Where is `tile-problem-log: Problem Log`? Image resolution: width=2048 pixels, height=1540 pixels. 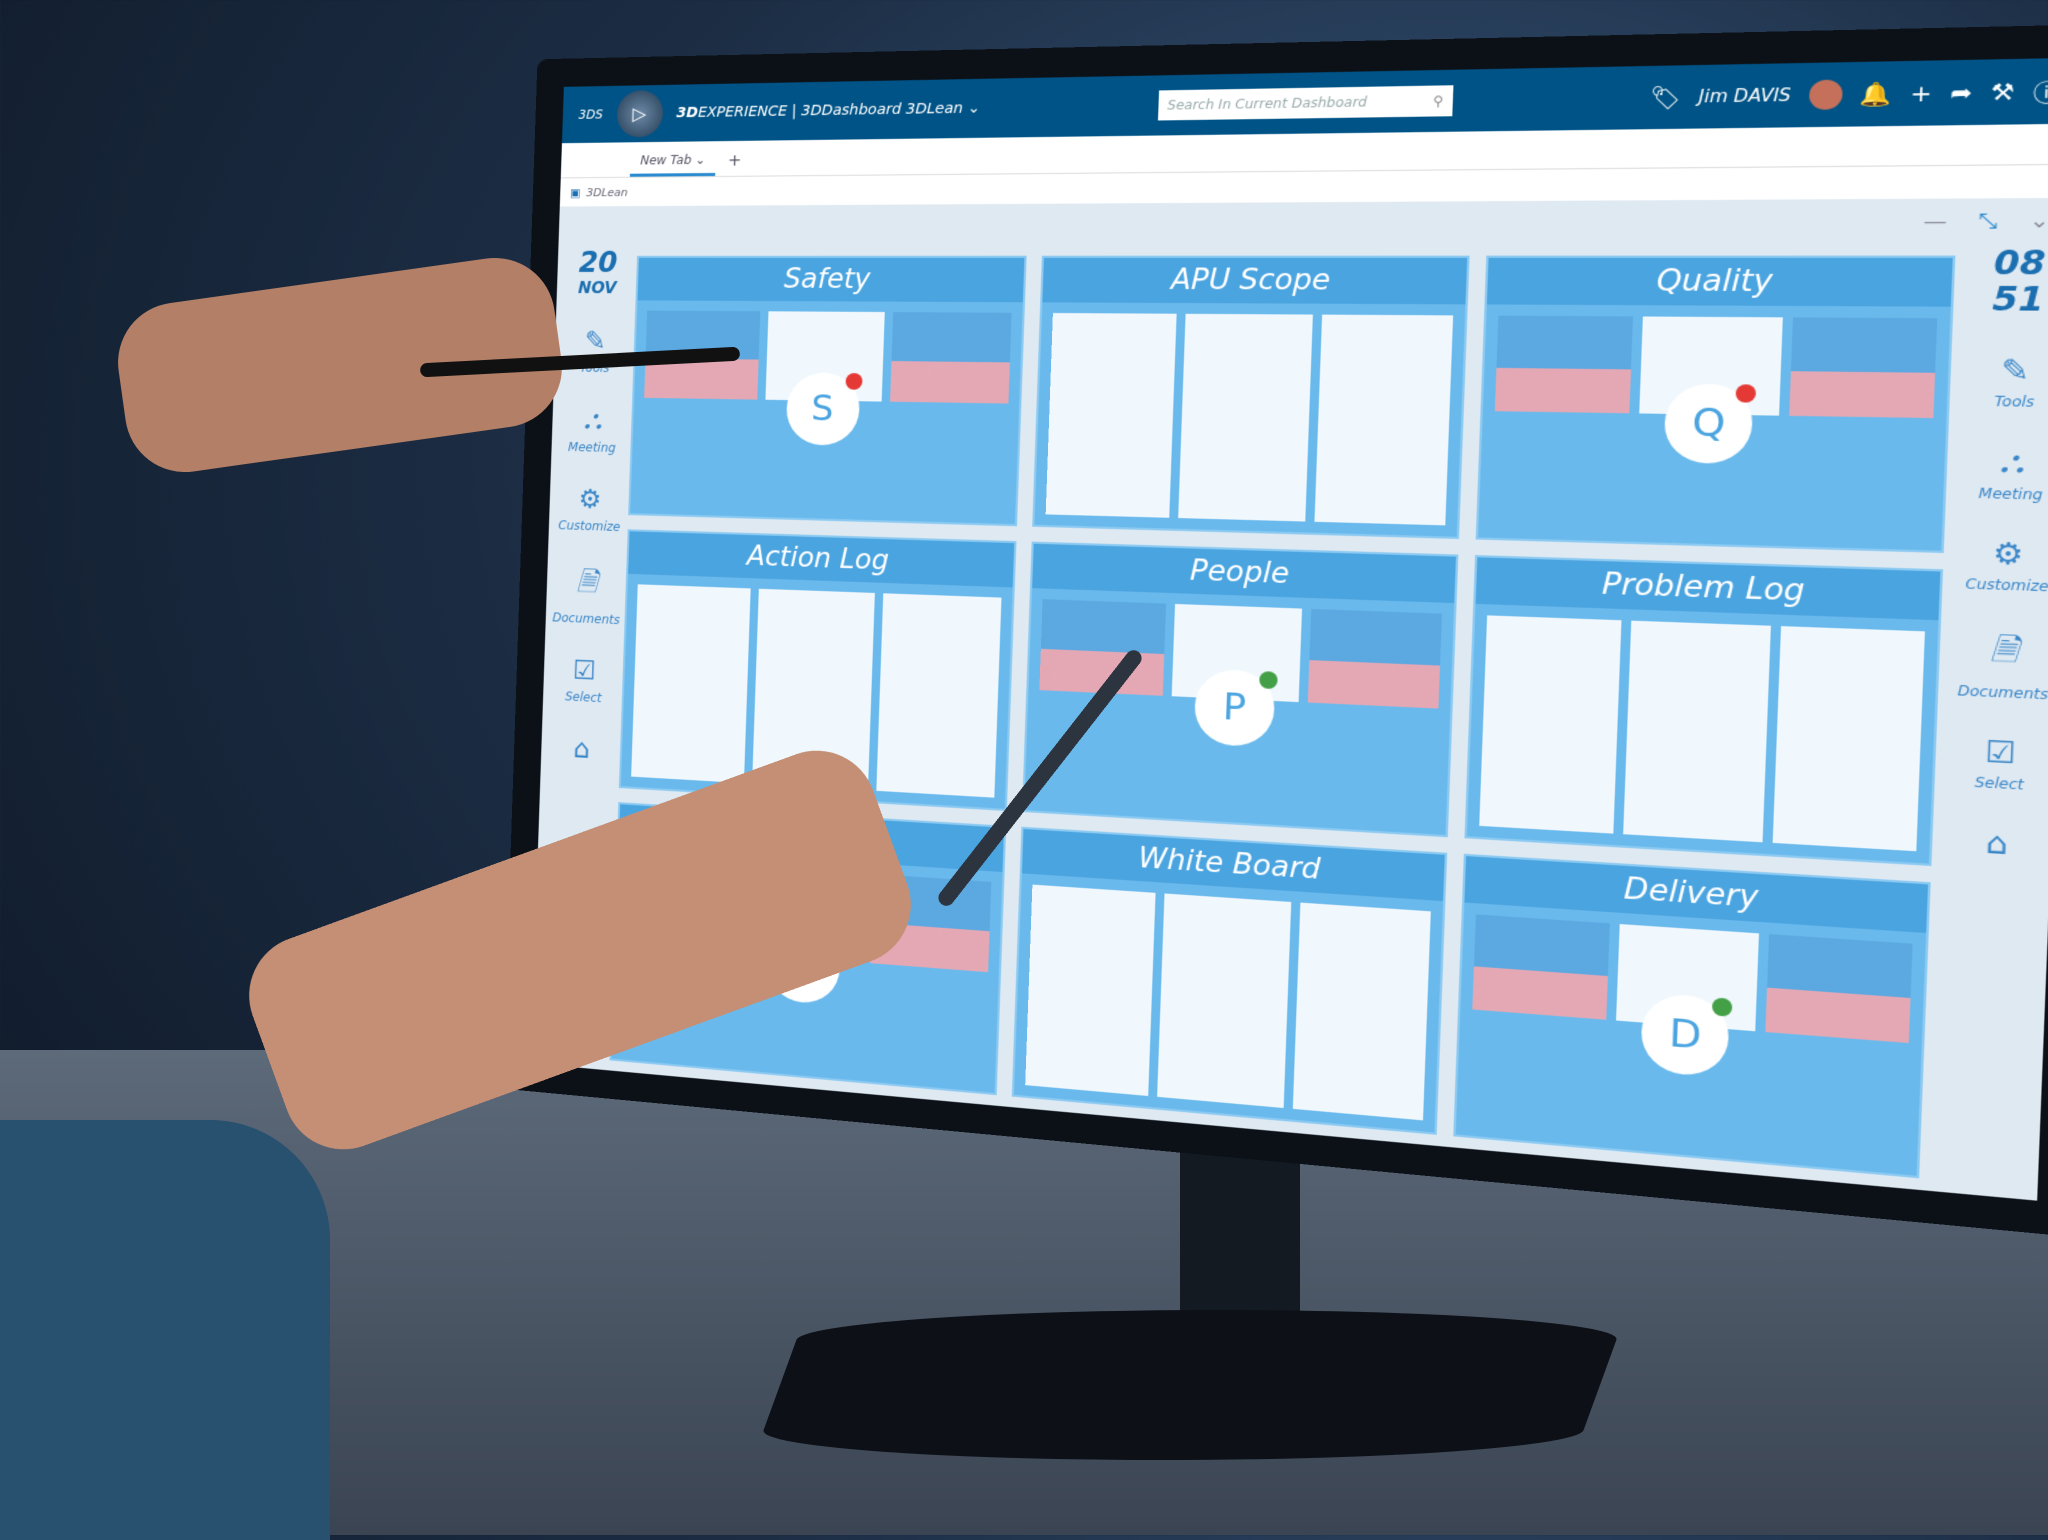 tile-problem-log: Problem Log is located at coordinates (1704, 711).